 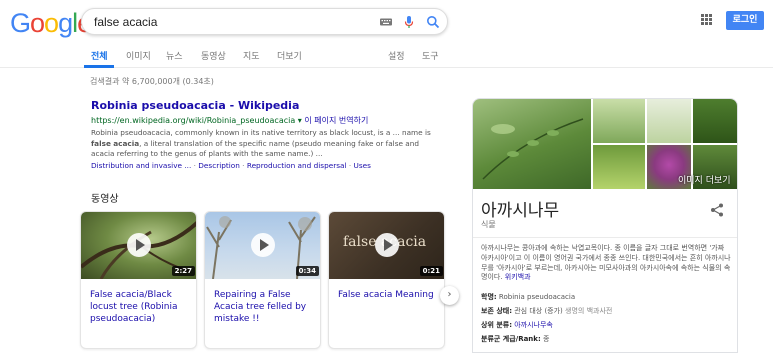 I want to click on video-title: False acacia Meaning, so click(x=389, y=295).